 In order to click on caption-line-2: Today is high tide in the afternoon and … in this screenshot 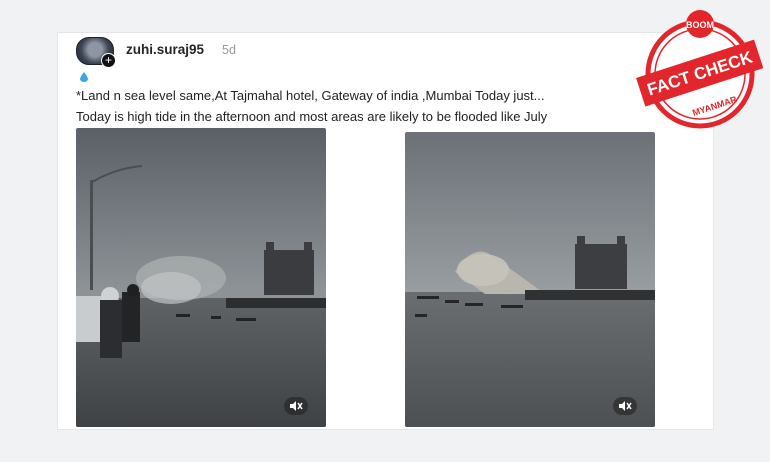, I will do `click(312, 116)`.